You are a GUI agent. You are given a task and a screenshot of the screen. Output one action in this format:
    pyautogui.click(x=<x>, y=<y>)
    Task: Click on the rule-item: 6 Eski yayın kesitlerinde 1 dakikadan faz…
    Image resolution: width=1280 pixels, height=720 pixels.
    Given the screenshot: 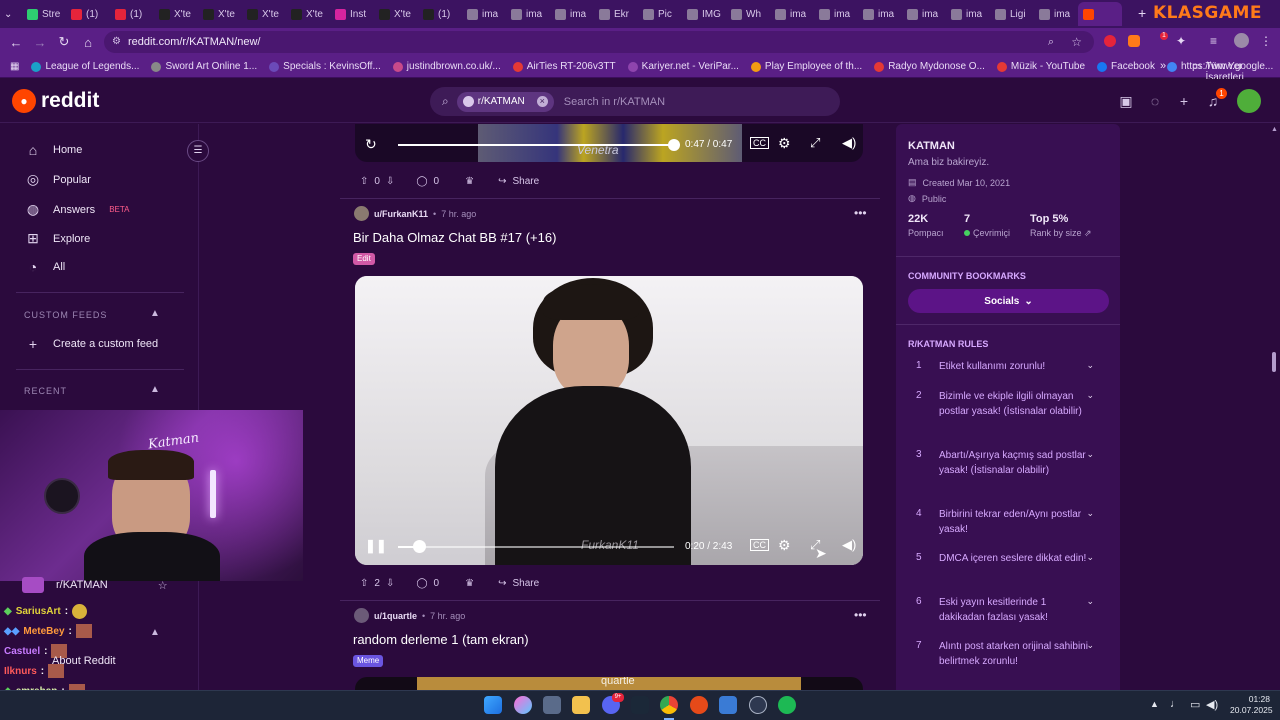 What is the action you would take?
    pyautogui.click(x=1011, y=610)
    